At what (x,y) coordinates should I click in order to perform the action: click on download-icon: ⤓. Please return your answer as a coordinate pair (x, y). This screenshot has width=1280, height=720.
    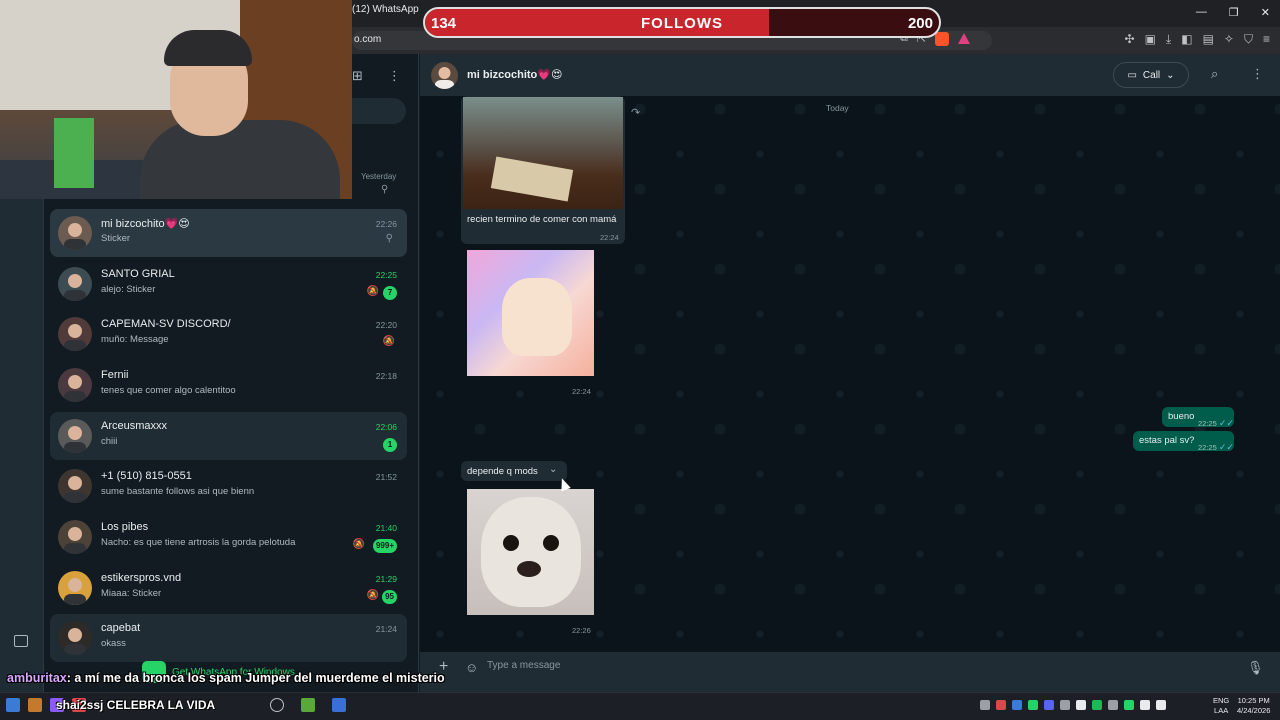
    Looking at the image, I should click on (1168, 39).